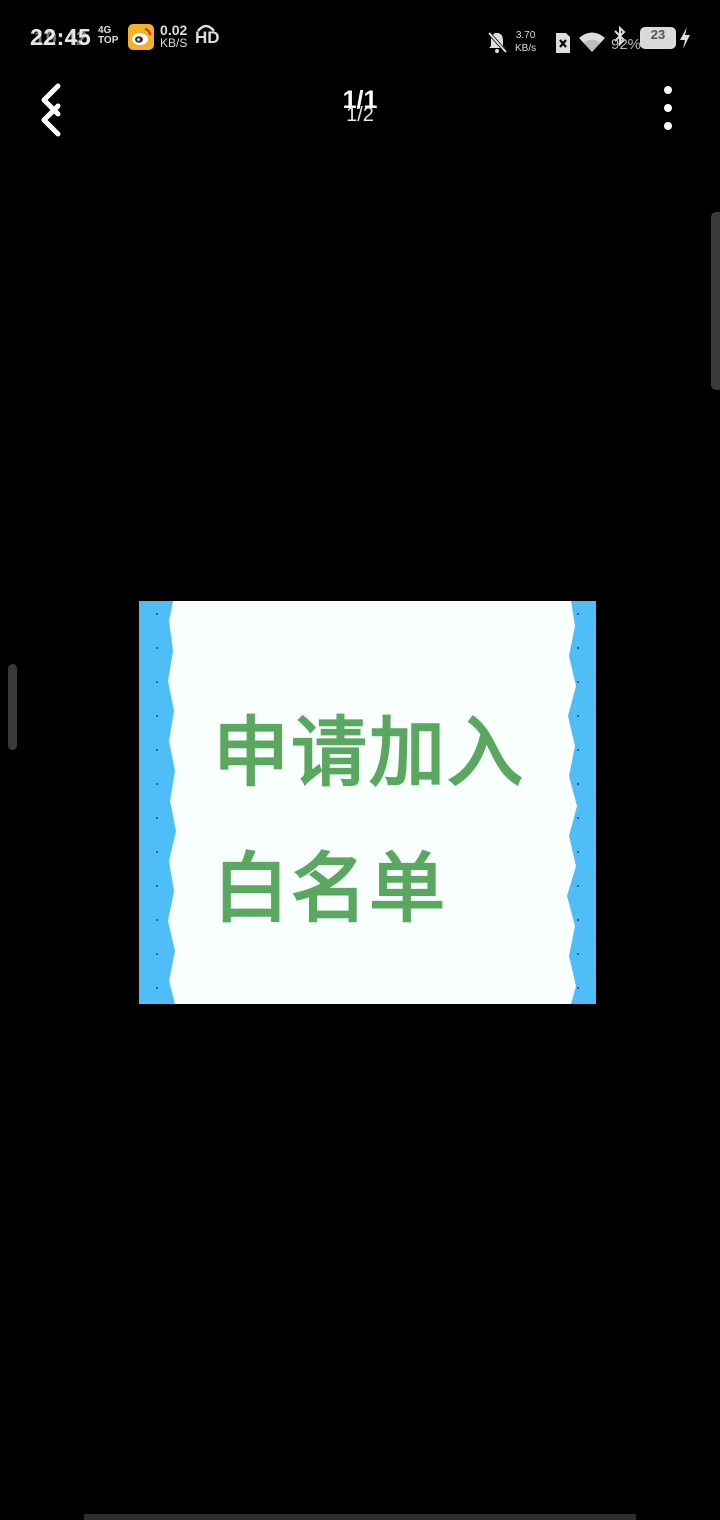 The image size is (720, 1520). I want to click on more-options-icon, so click(668, 110).